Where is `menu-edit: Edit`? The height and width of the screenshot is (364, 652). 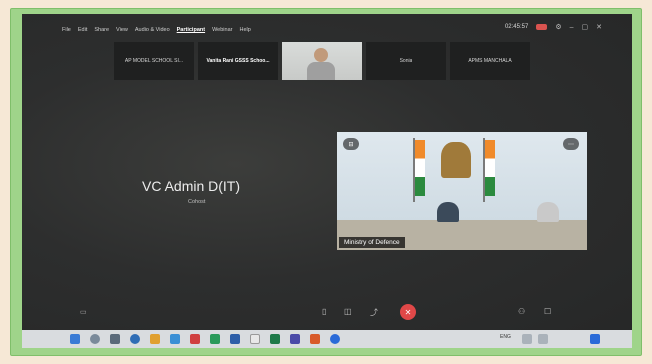 menu-edit: Edit is located at coordinates (82, 30).